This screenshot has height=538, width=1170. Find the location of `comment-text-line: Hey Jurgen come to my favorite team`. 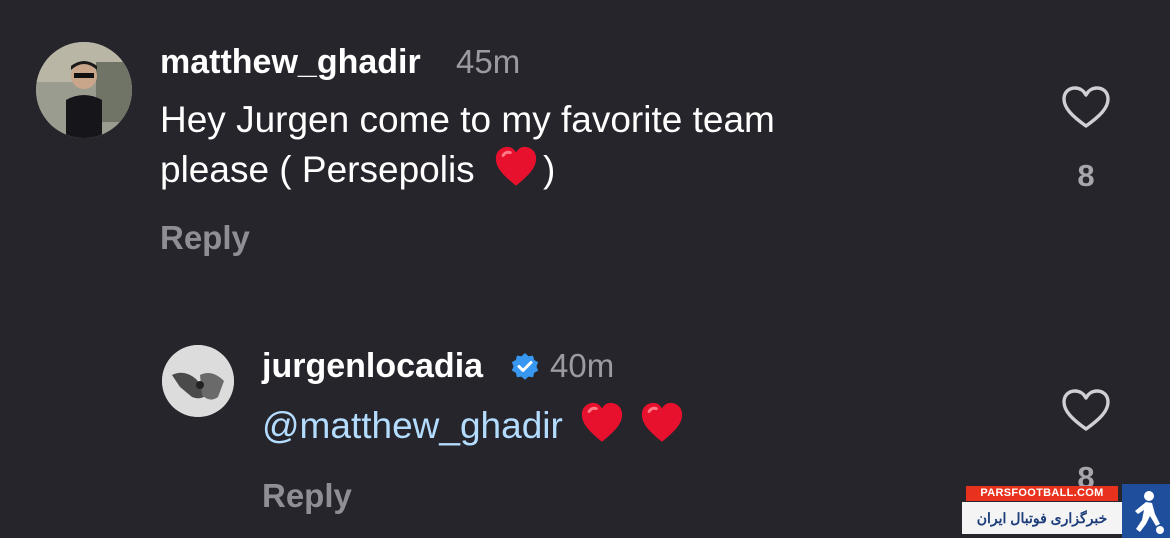

comment-text-line: Hey Jurgen come to my favorite team is located at coordinates (467, 119).